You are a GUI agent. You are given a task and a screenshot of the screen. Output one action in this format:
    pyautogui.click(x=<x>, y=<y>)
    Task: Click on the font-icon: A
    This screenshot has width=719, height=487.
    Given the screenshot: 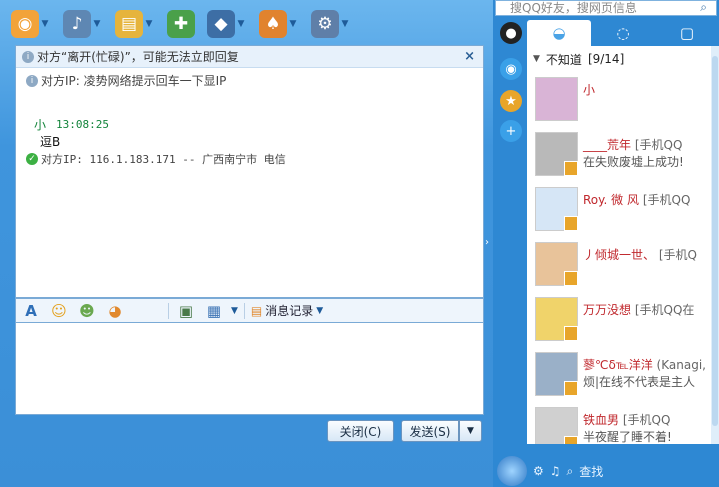 What is the action you would take?
    pyautogui.click(x=31, y=311)
    